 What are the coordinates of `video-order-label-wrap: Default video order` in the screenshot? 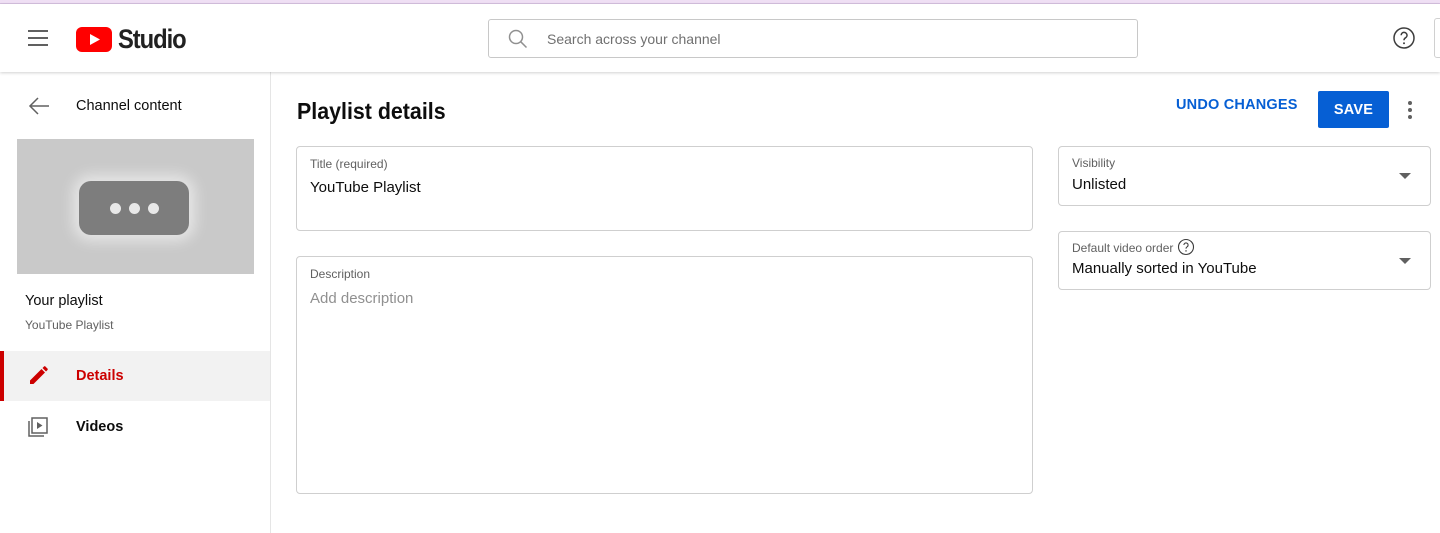 It's located at (1133, 247).